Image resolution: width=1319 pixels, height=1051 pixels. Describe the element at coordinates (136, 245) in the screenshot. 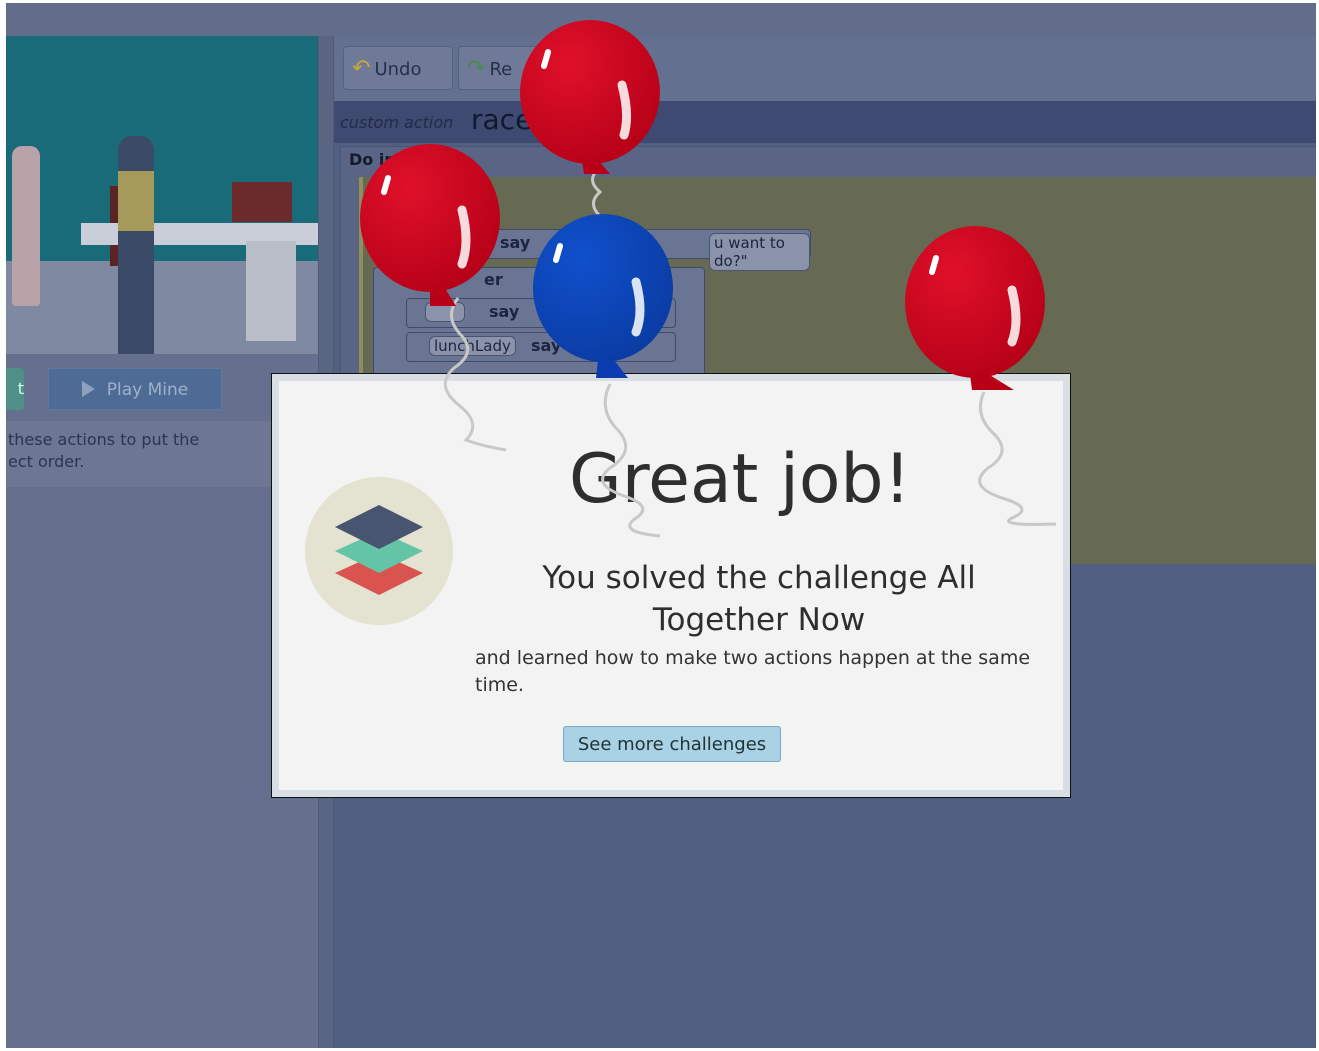

I see `scene-character-boy` at that location.